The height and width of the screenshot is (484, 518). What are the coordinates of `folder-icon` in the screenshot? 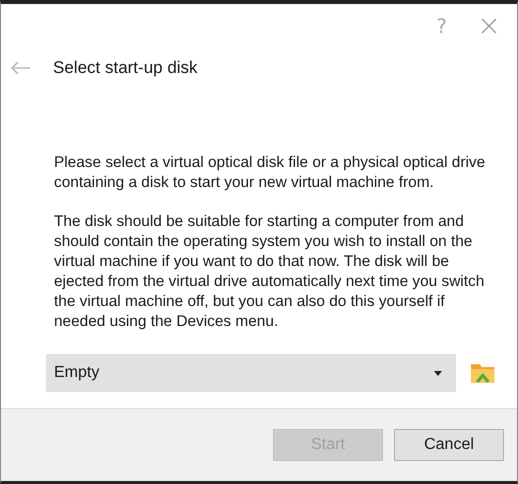 It's located at (482, 373).